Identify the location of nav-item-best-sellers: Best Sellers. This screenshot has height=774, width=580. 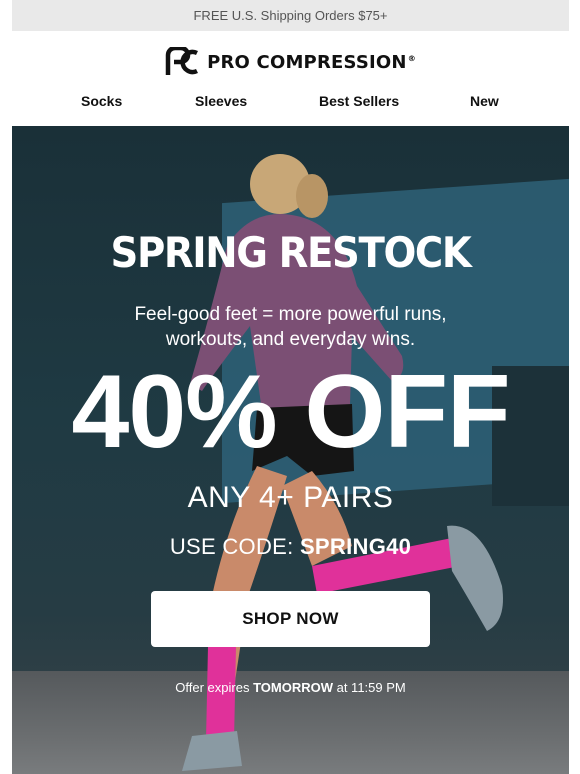
(359, 101).